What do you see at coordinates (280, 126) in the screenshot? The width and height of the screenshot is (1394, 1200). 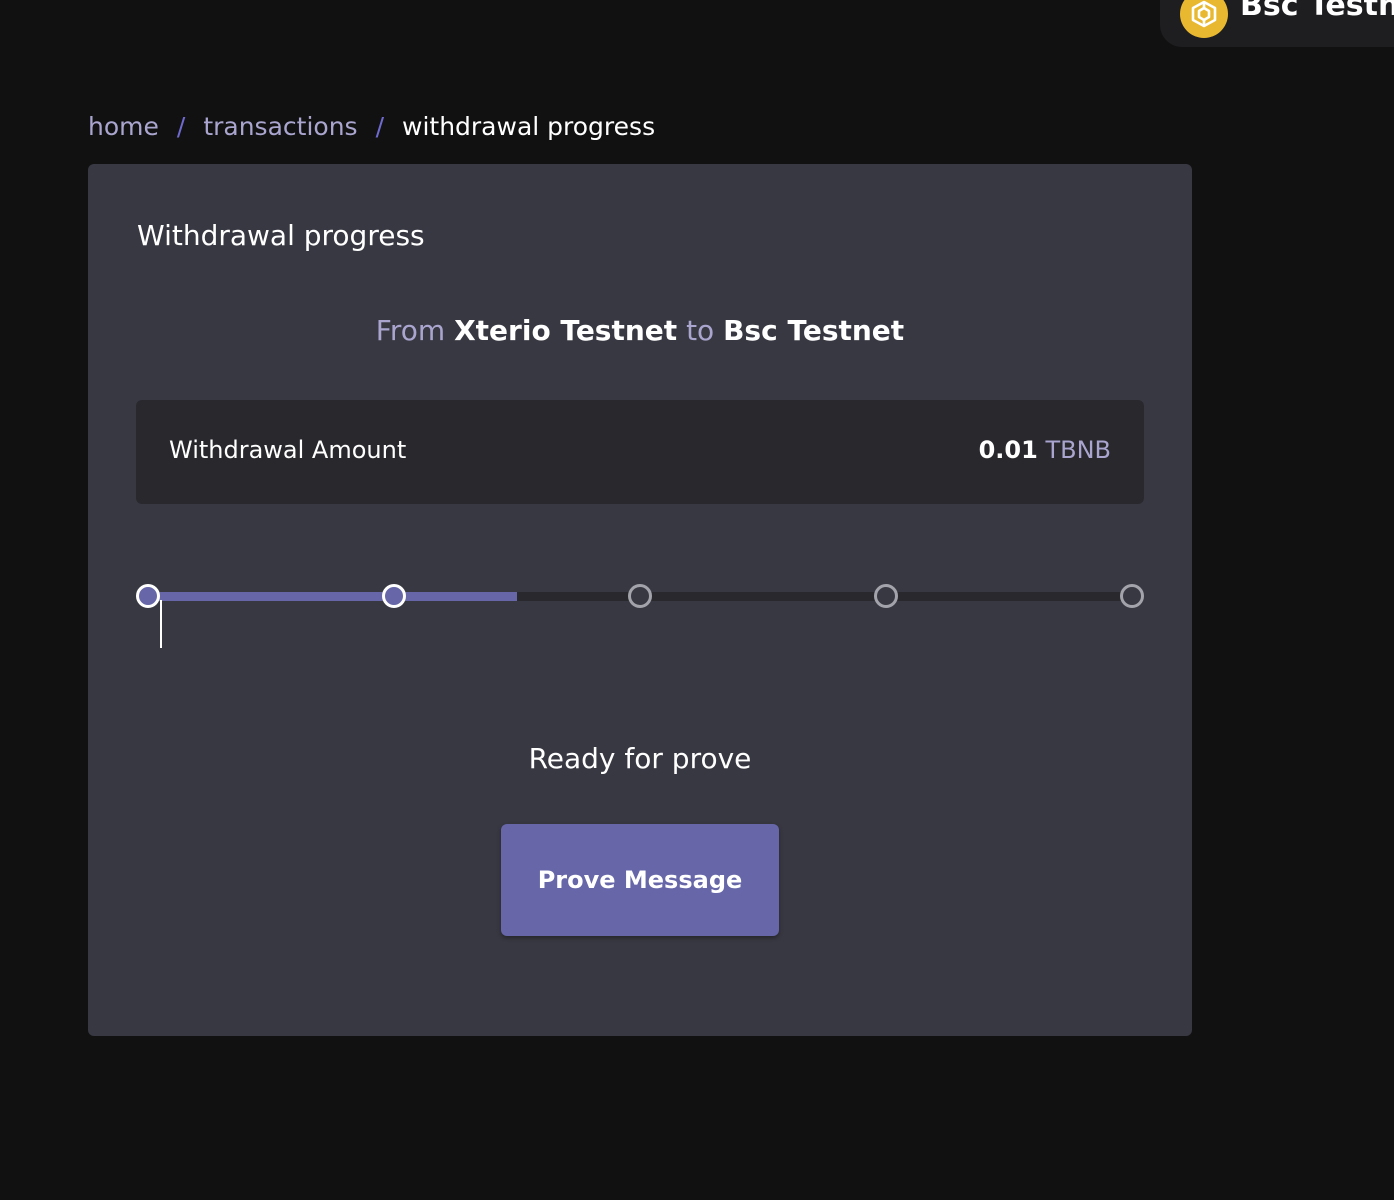 I see `breadcrumb-transactions-link: transactions` at bounding box center [280, 126].